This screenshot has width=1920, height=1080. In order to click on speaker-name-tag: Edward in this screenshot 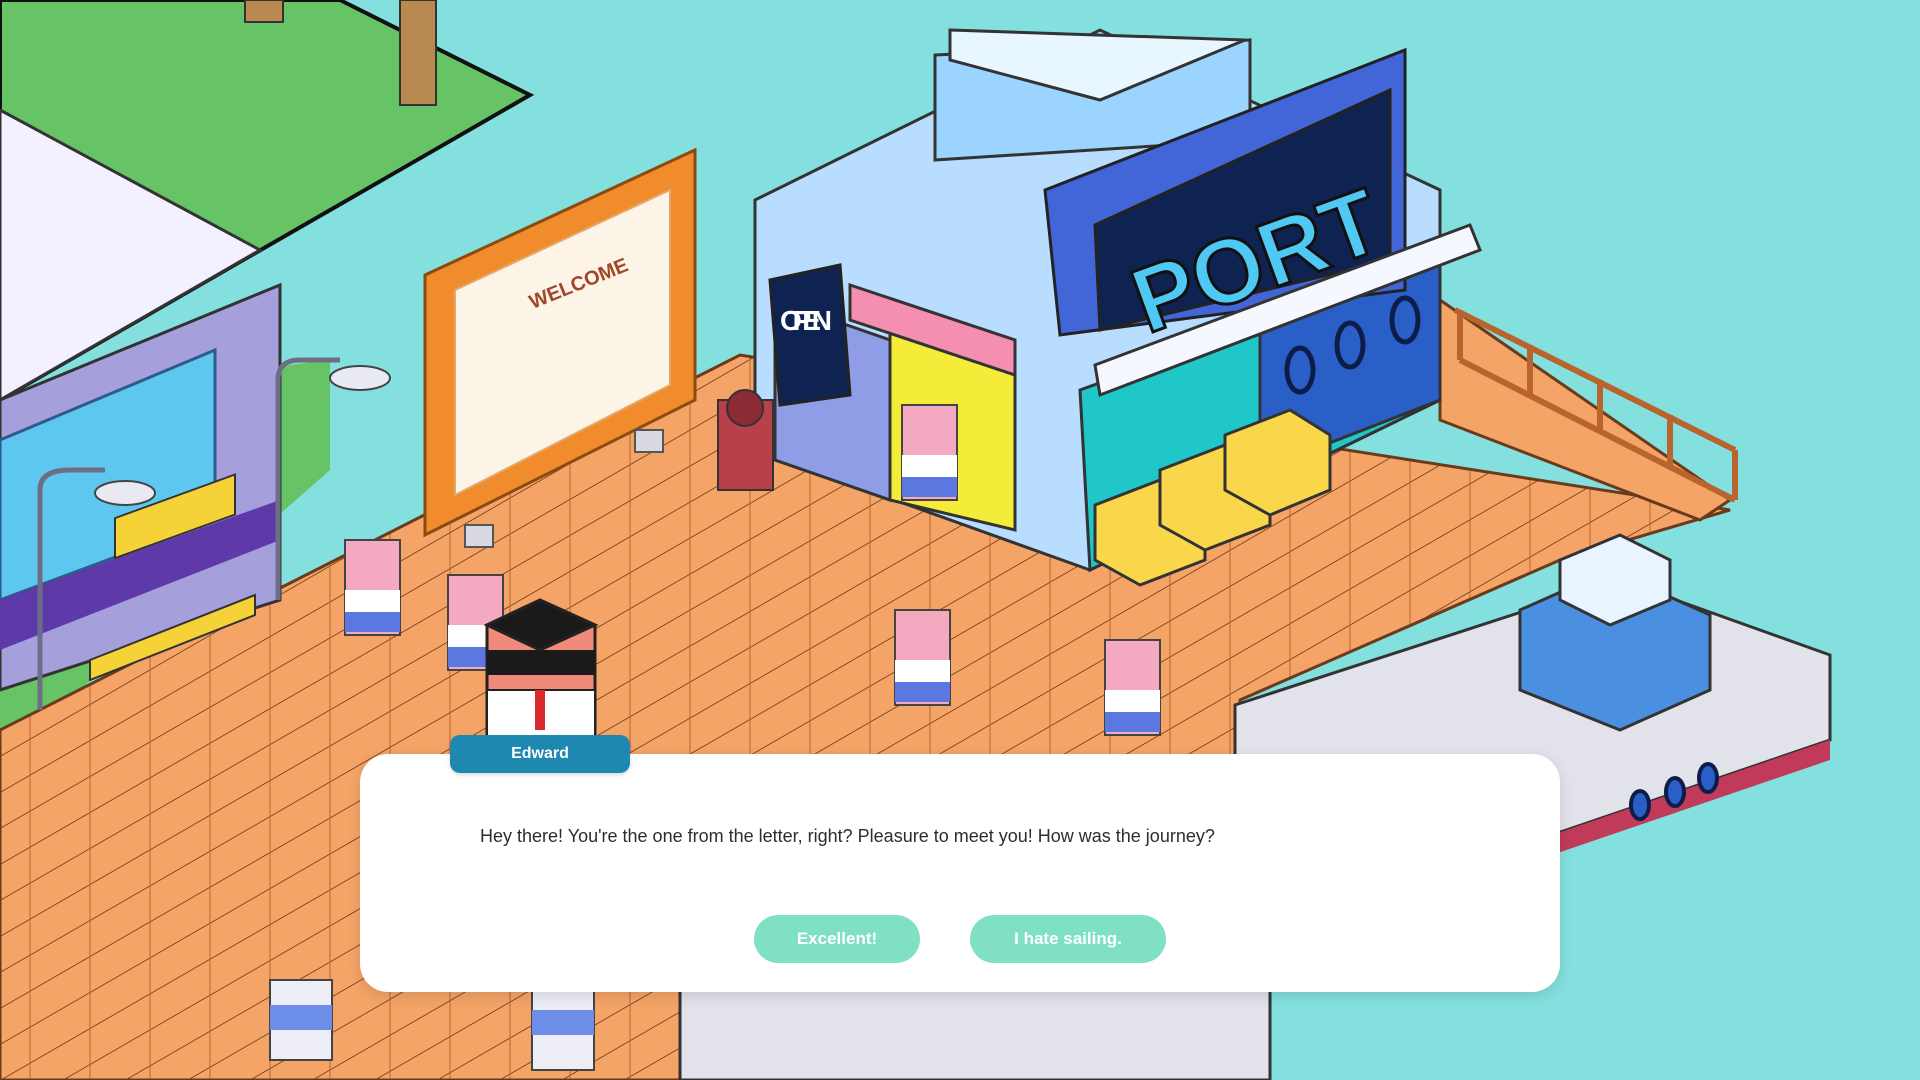, I will do `click(540, 754)`.